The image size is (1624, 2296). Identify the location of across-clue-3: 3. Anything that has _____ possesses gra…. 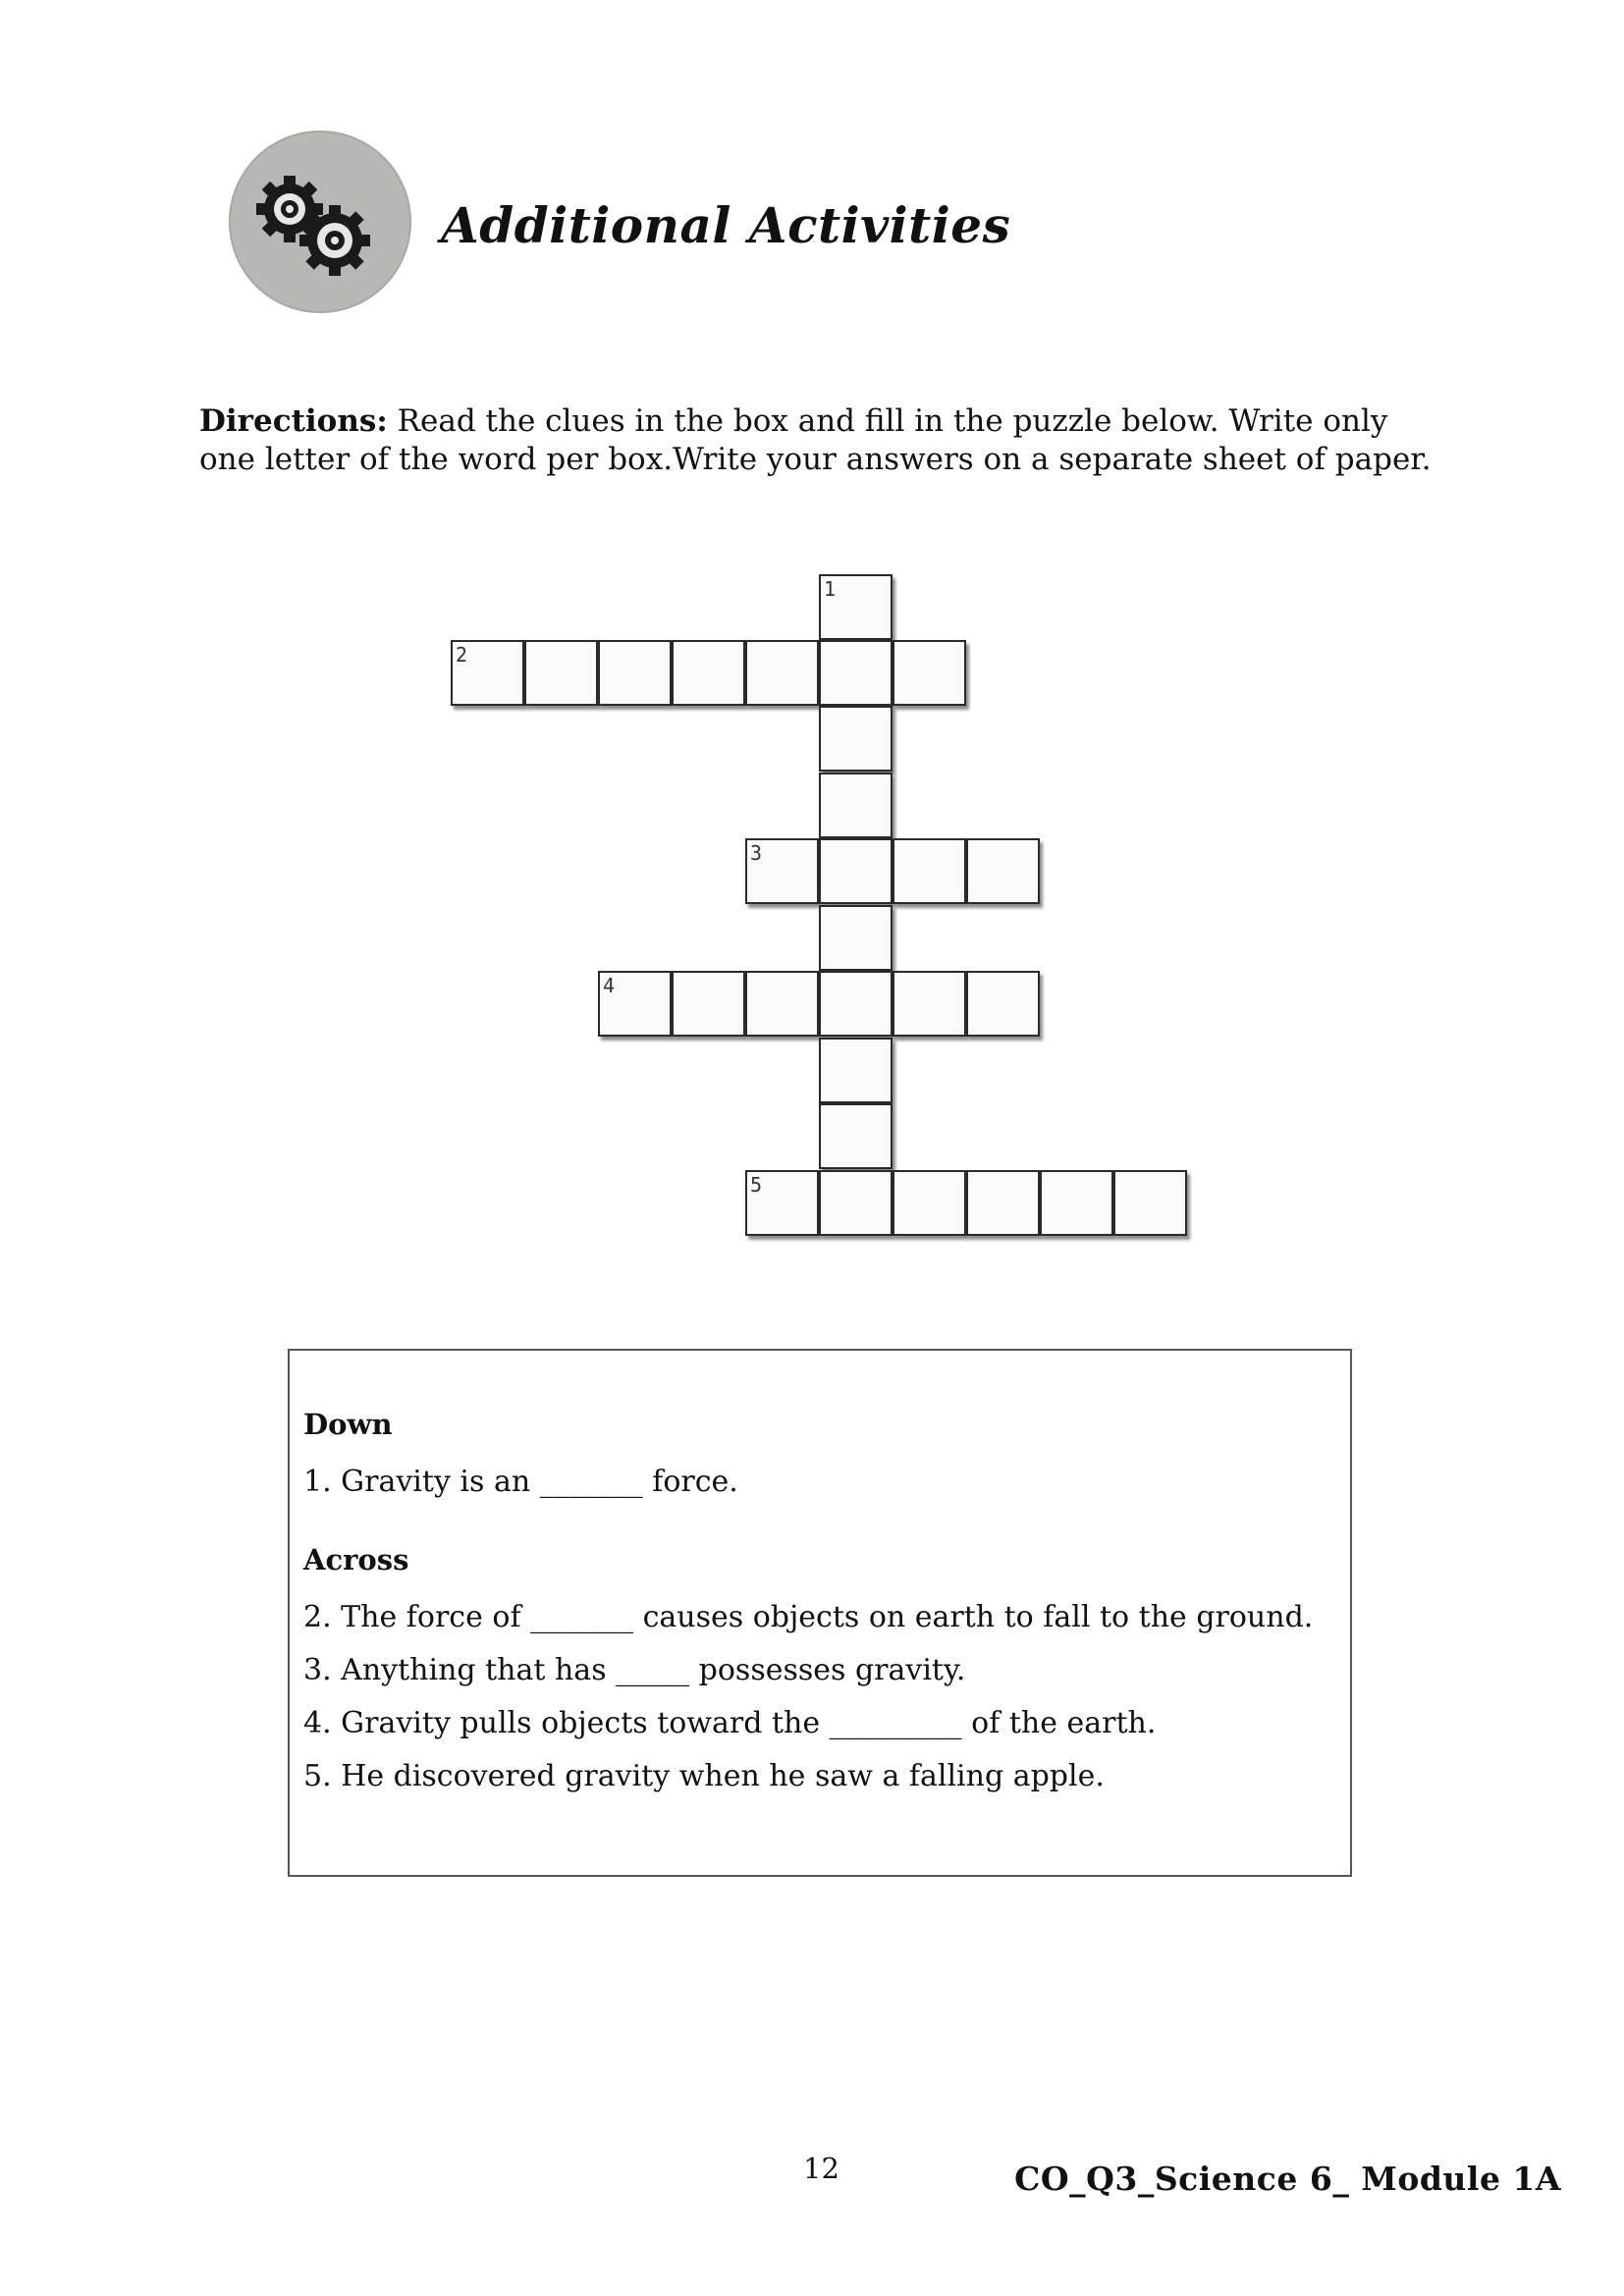
(634, 1670).